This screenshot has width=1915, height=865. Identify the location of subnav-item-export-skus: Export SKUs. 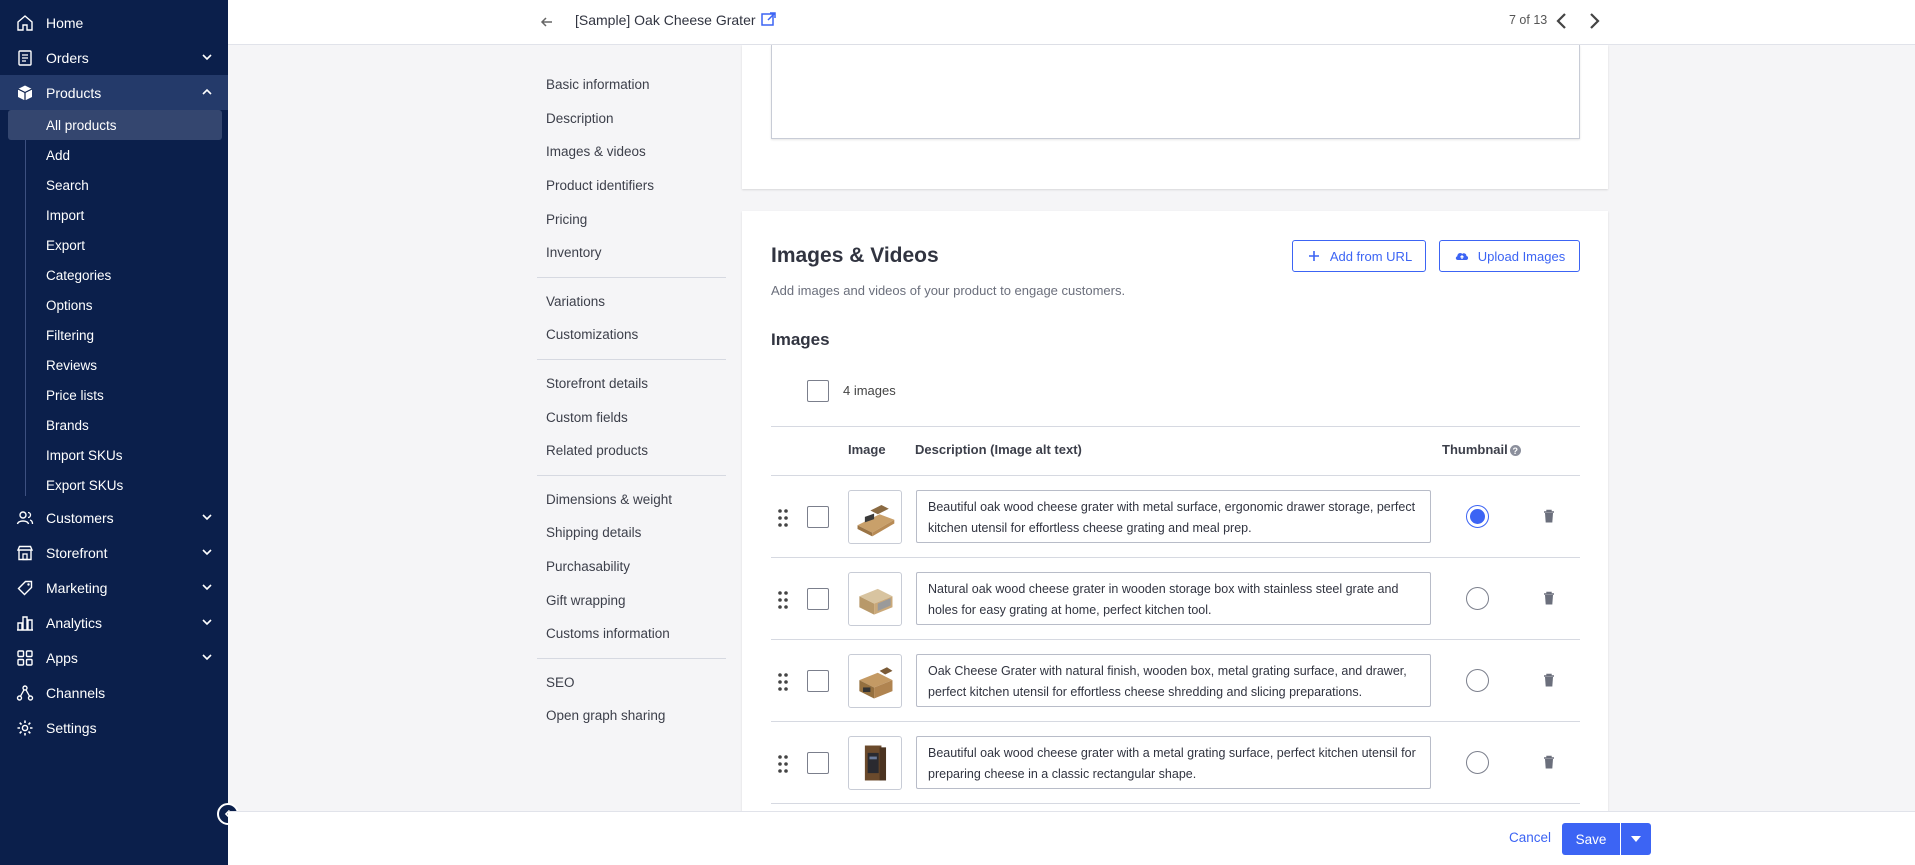
(115, 485).